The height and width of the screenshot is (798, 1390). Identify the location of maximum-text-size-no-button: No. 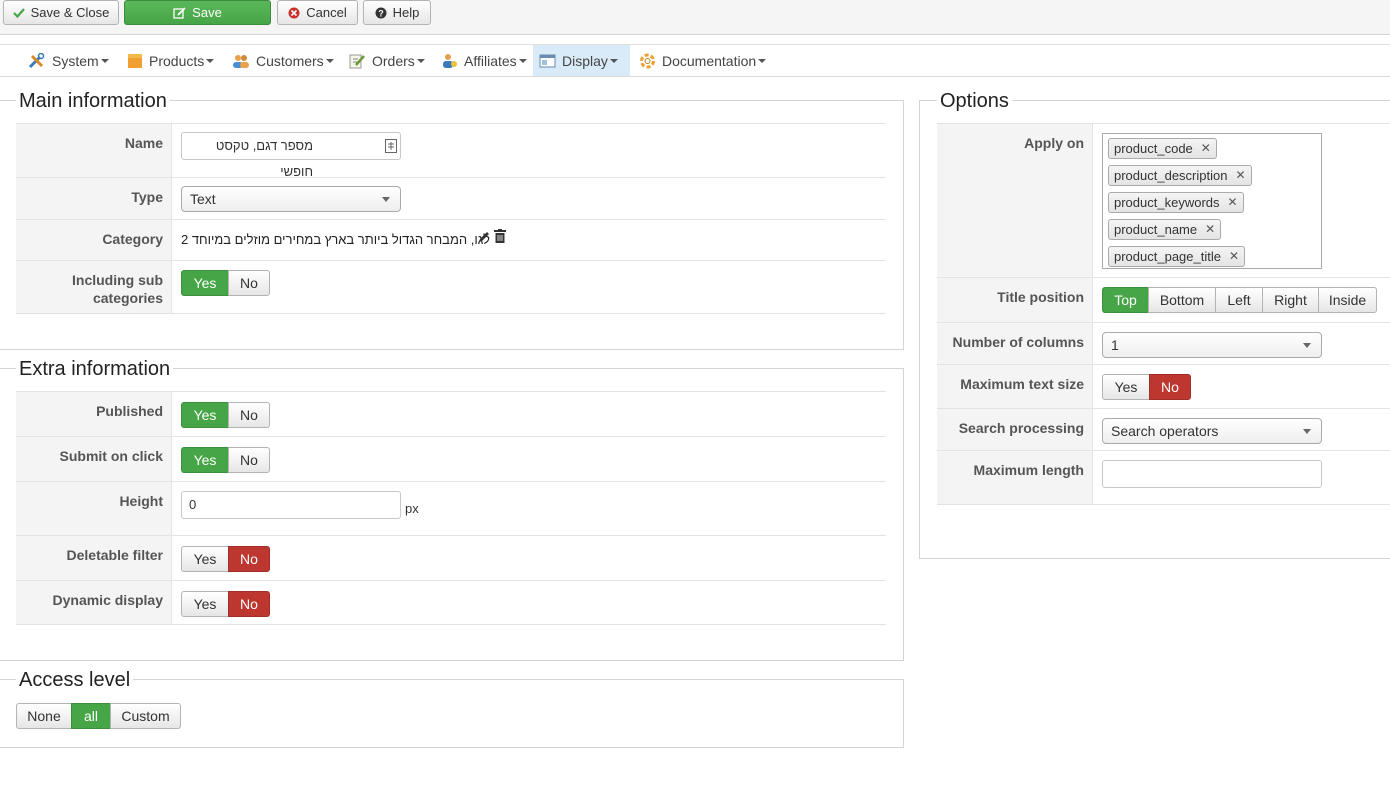
(1170, 387).